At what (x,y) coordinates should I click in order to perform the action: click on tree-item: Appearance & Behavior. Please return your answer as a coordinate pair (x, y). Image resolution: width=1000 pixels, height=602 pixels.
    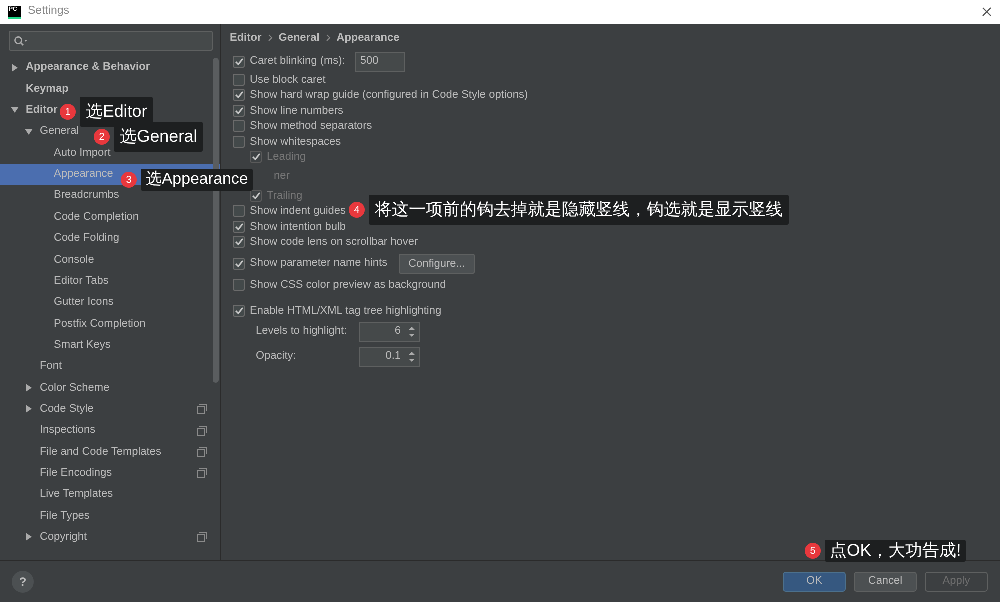
    Looking at the image, I should click on (76, 67).